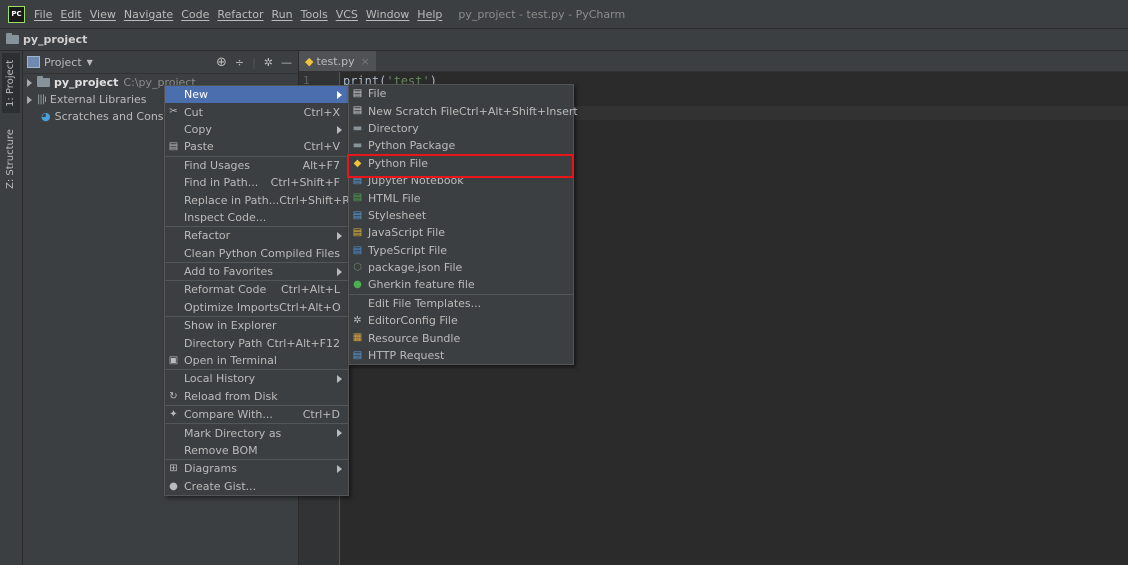 This screenshot has height=569, width=1135. Describe the element at coordinates (256, 165) in the screenshot. I see `menu-item-find-usages: Find Usages Alt+F7` at that location.